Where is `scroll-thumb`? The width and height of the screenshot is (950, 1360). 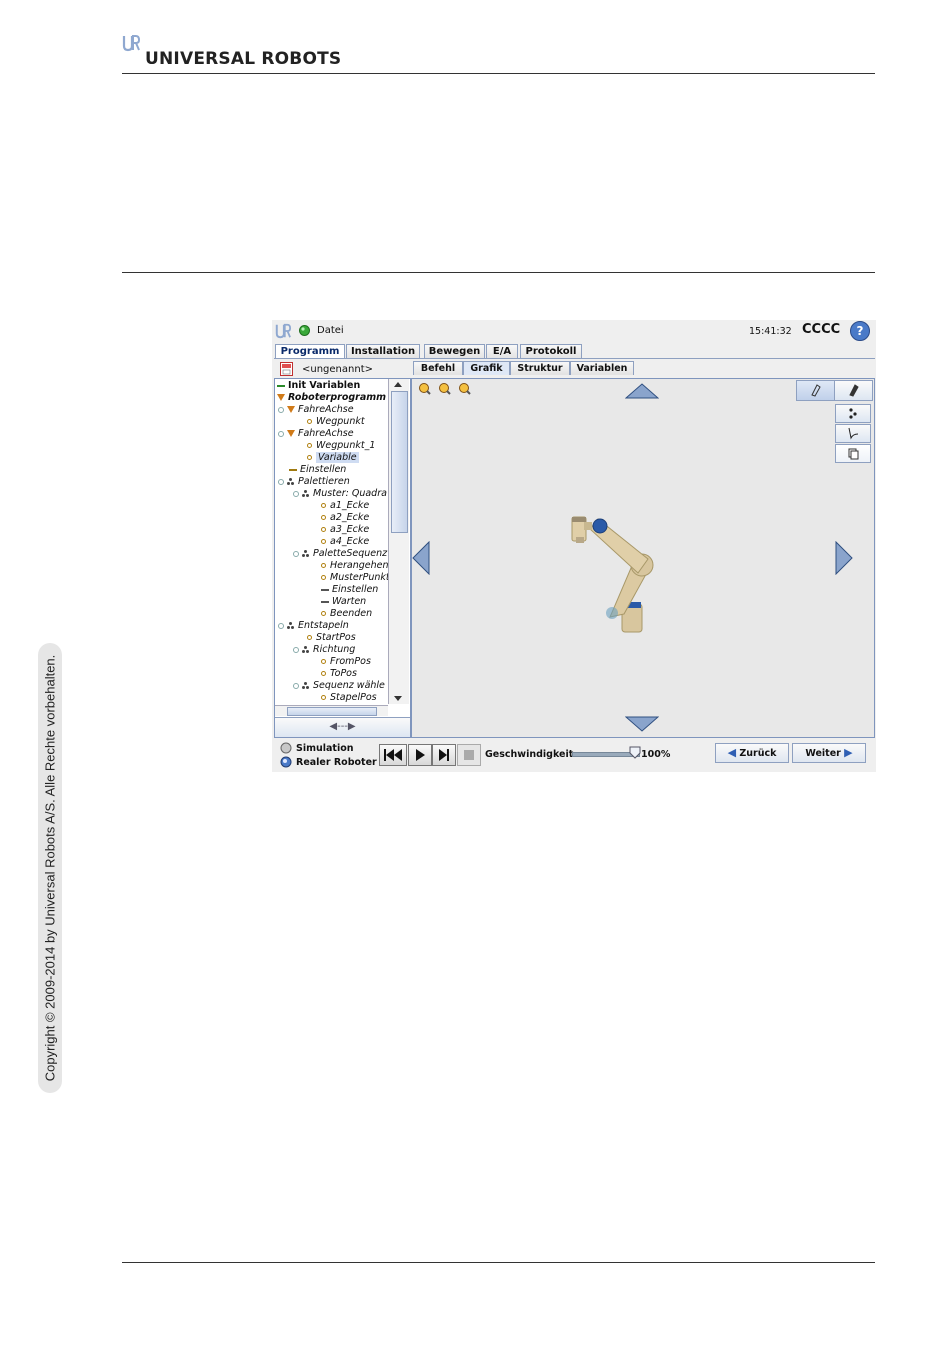
scroll-thumb is located at coordinates (399, 462).